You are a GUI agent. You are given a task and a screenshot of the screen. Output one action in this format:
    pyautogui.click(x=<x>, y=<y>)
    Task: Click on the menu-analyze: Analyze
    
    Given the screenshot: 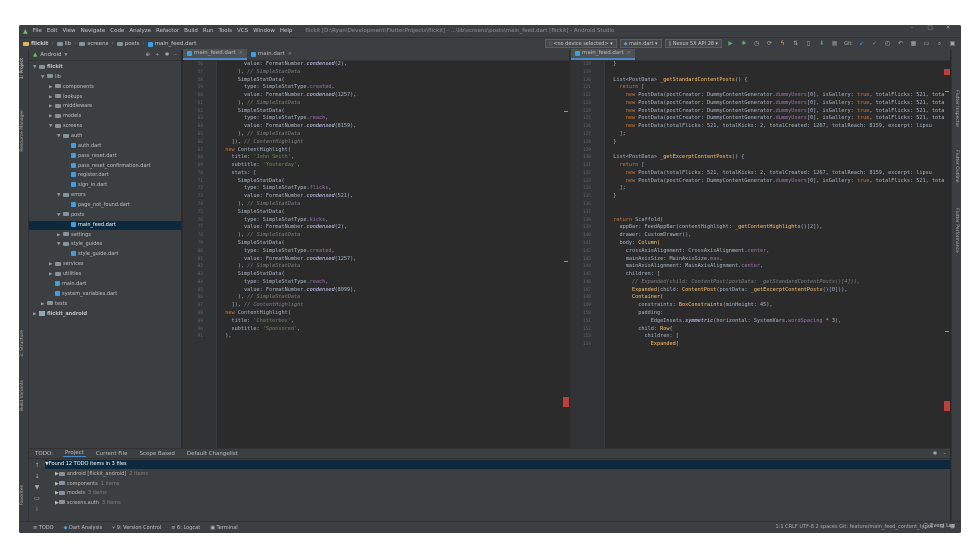 What is the action you would take?
    pyautogui.click(x=140, y=31)
    